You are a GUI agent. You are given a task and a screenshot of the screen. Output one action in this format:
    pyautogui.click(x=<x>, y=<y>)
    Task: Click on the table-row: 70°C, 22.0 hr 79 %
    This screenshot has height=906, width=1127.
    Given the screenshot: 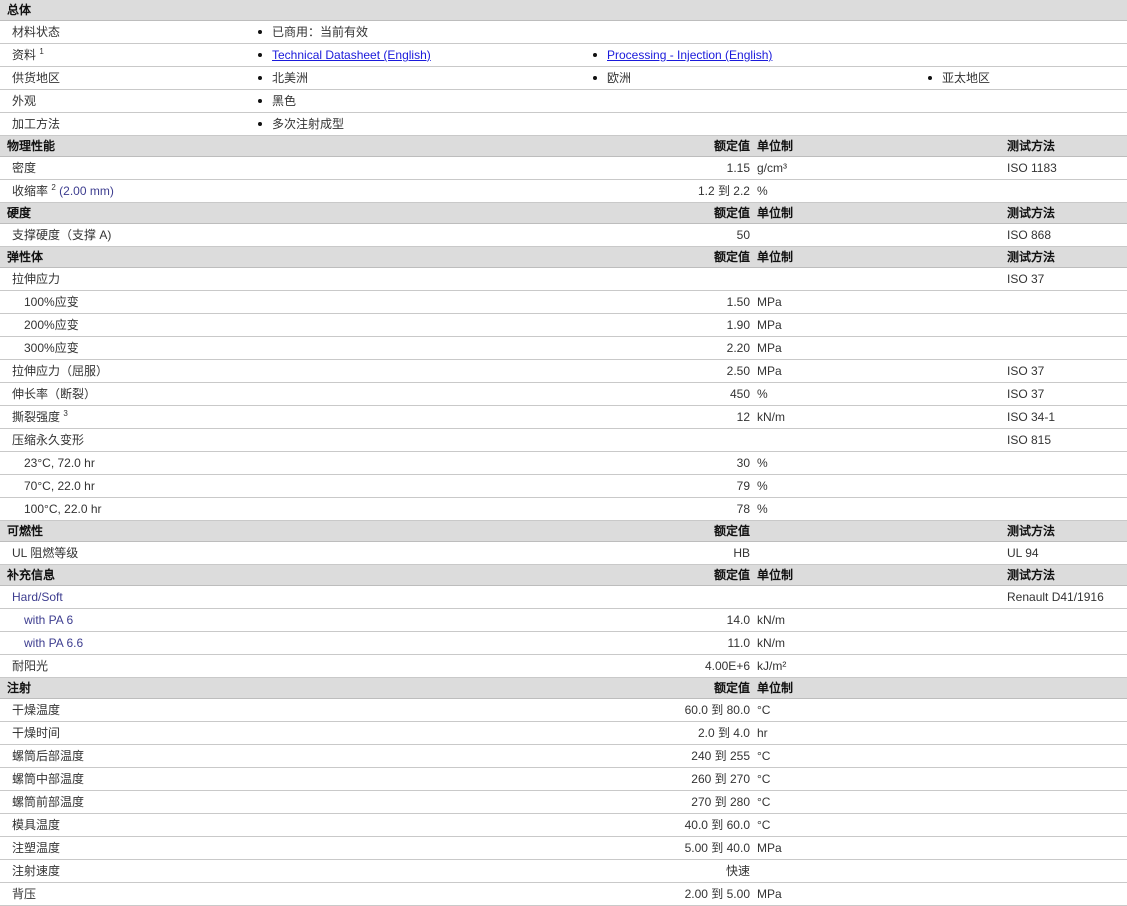 What is the action you would take?
    pyautogui.click(x=563, y=486)
    